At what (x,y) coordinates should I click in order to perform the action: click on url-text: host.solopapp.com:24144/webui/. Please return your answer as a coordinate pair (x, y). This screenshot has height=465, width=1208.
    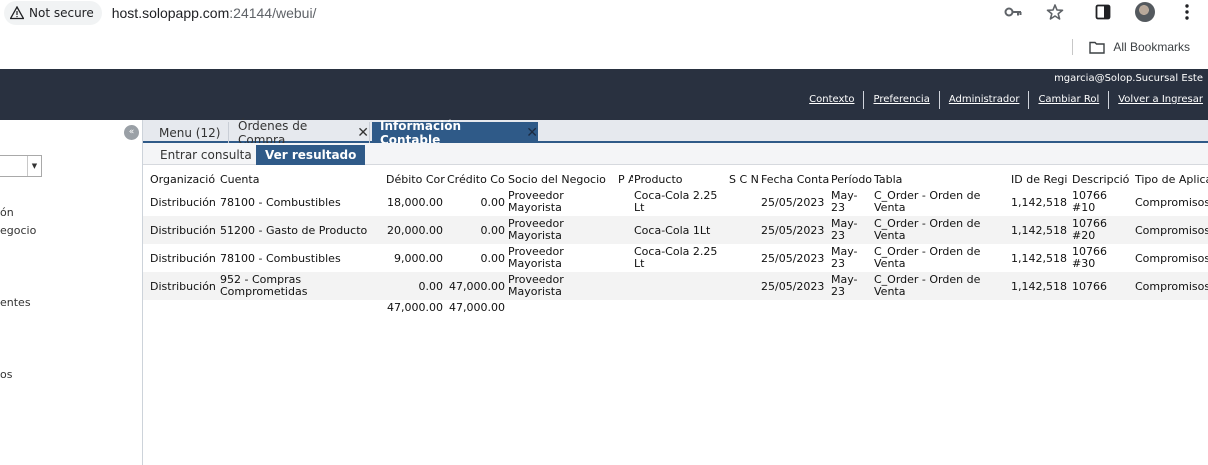
    Looking at the image, I should click on (214, 13).